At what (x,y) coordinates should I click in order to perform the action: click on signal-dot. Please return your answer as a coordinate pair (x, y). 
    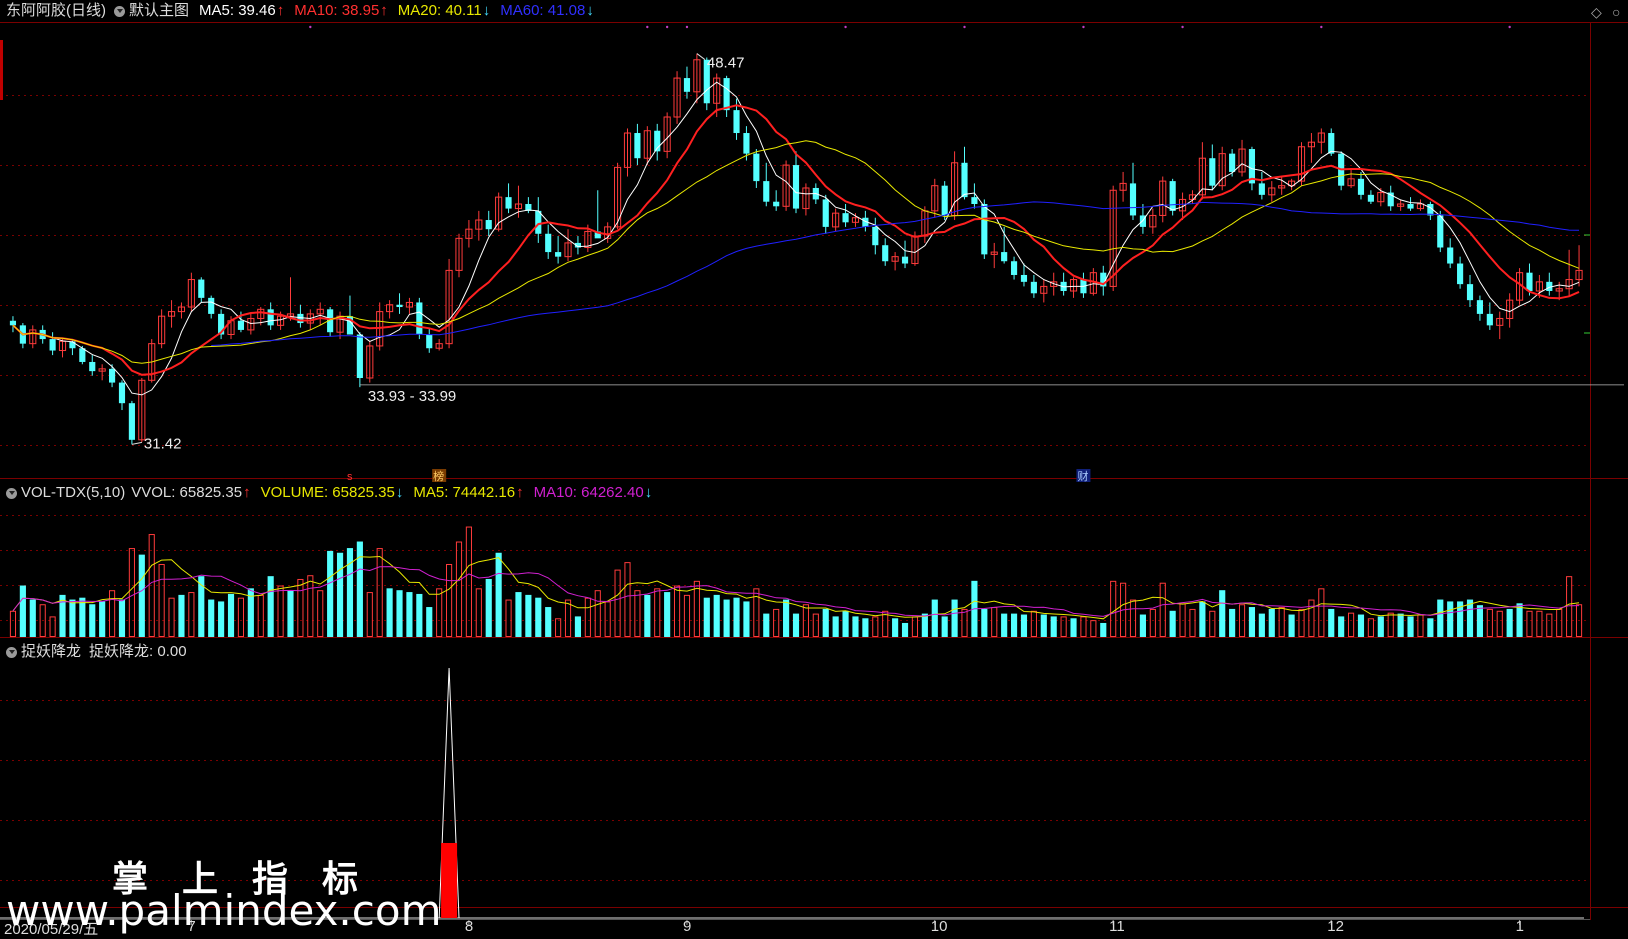
    Looking at the image, I should click on (310, 27).